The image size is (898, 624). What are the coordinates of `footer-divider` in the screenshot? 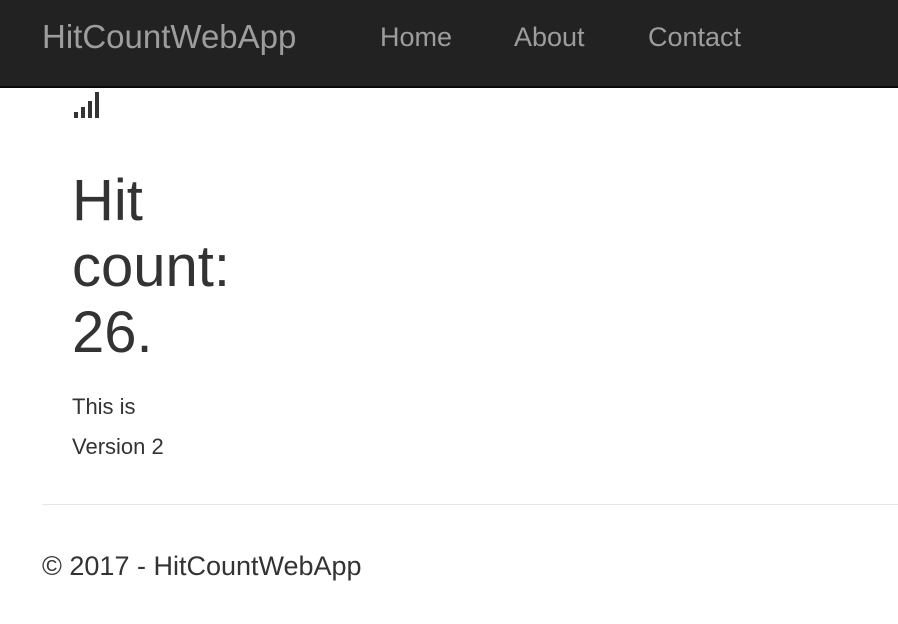 It's located at (470, 504).